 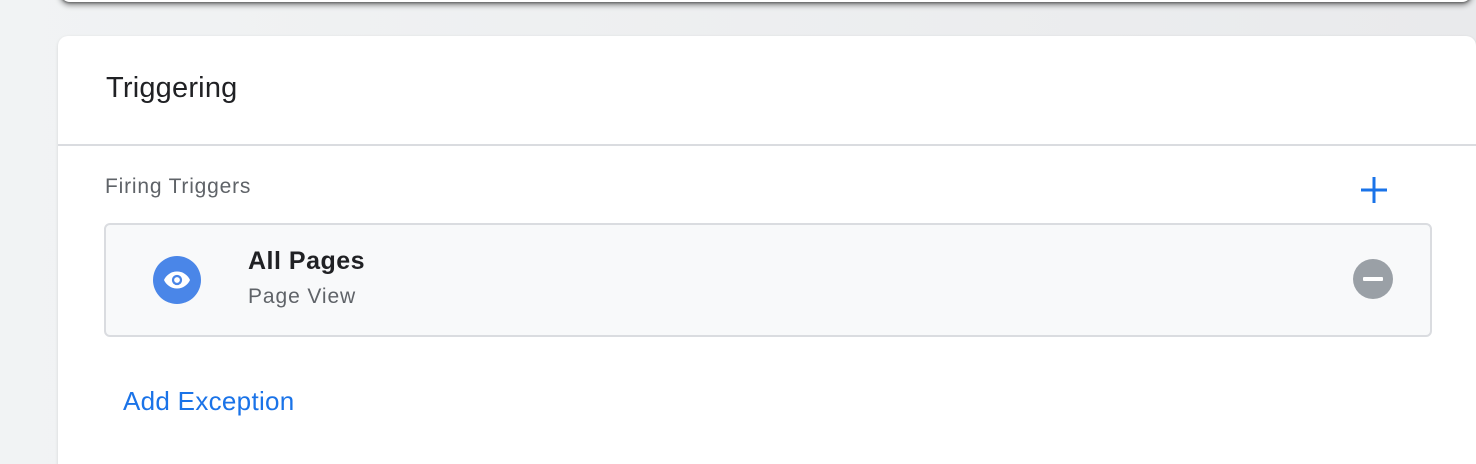 I want to click on title-divider, so click(x=767, y=145).